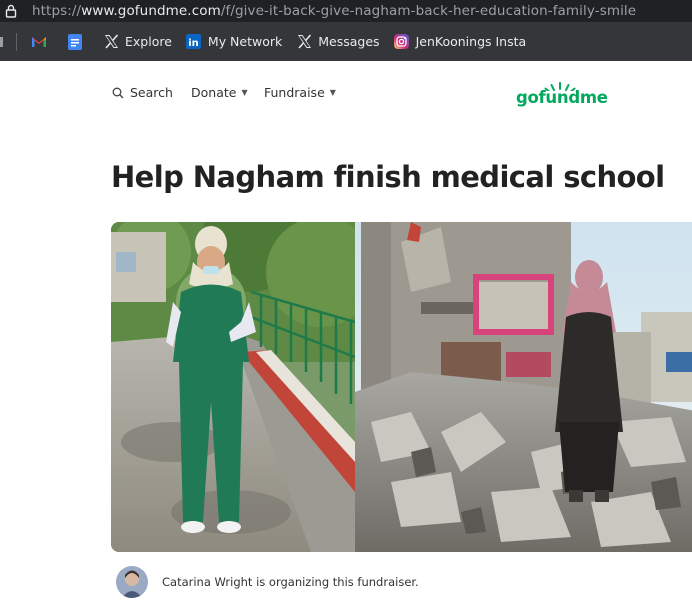 This screenshot has width=692, height=607. I want to click on bookmark-overflow-icon, so click(3, 42).